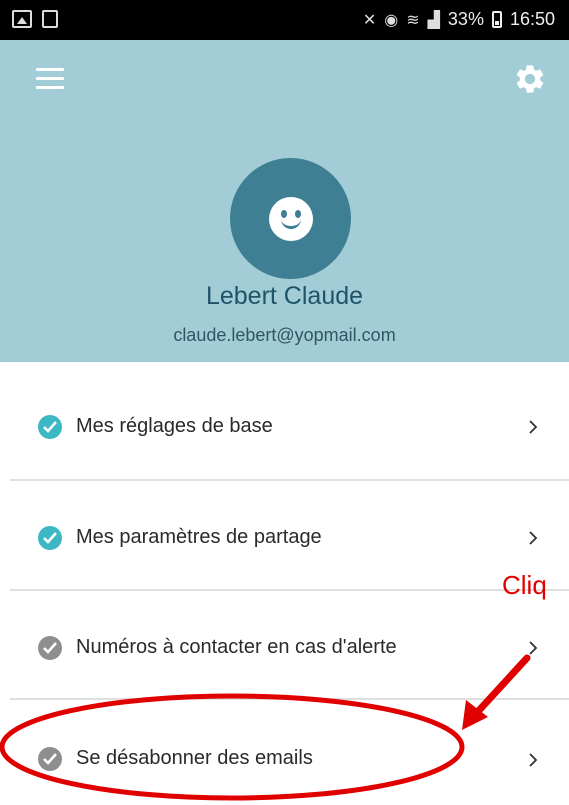  I want to click on annotation-ellipse, so click(232, 747).